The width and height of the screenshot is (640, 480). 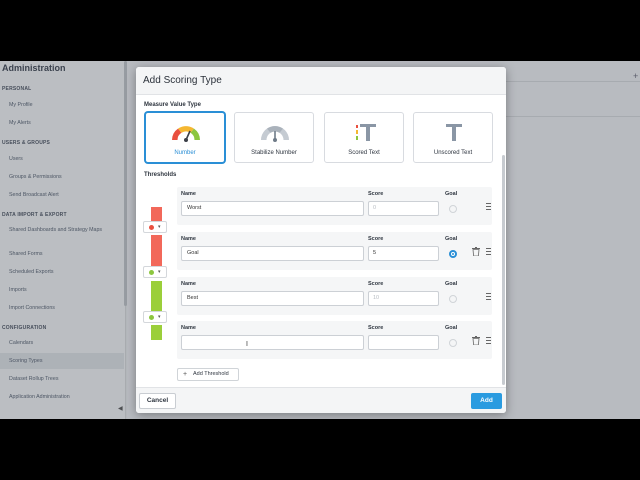 I want to click on type-card-number: Number, so click(x=185, y=137).